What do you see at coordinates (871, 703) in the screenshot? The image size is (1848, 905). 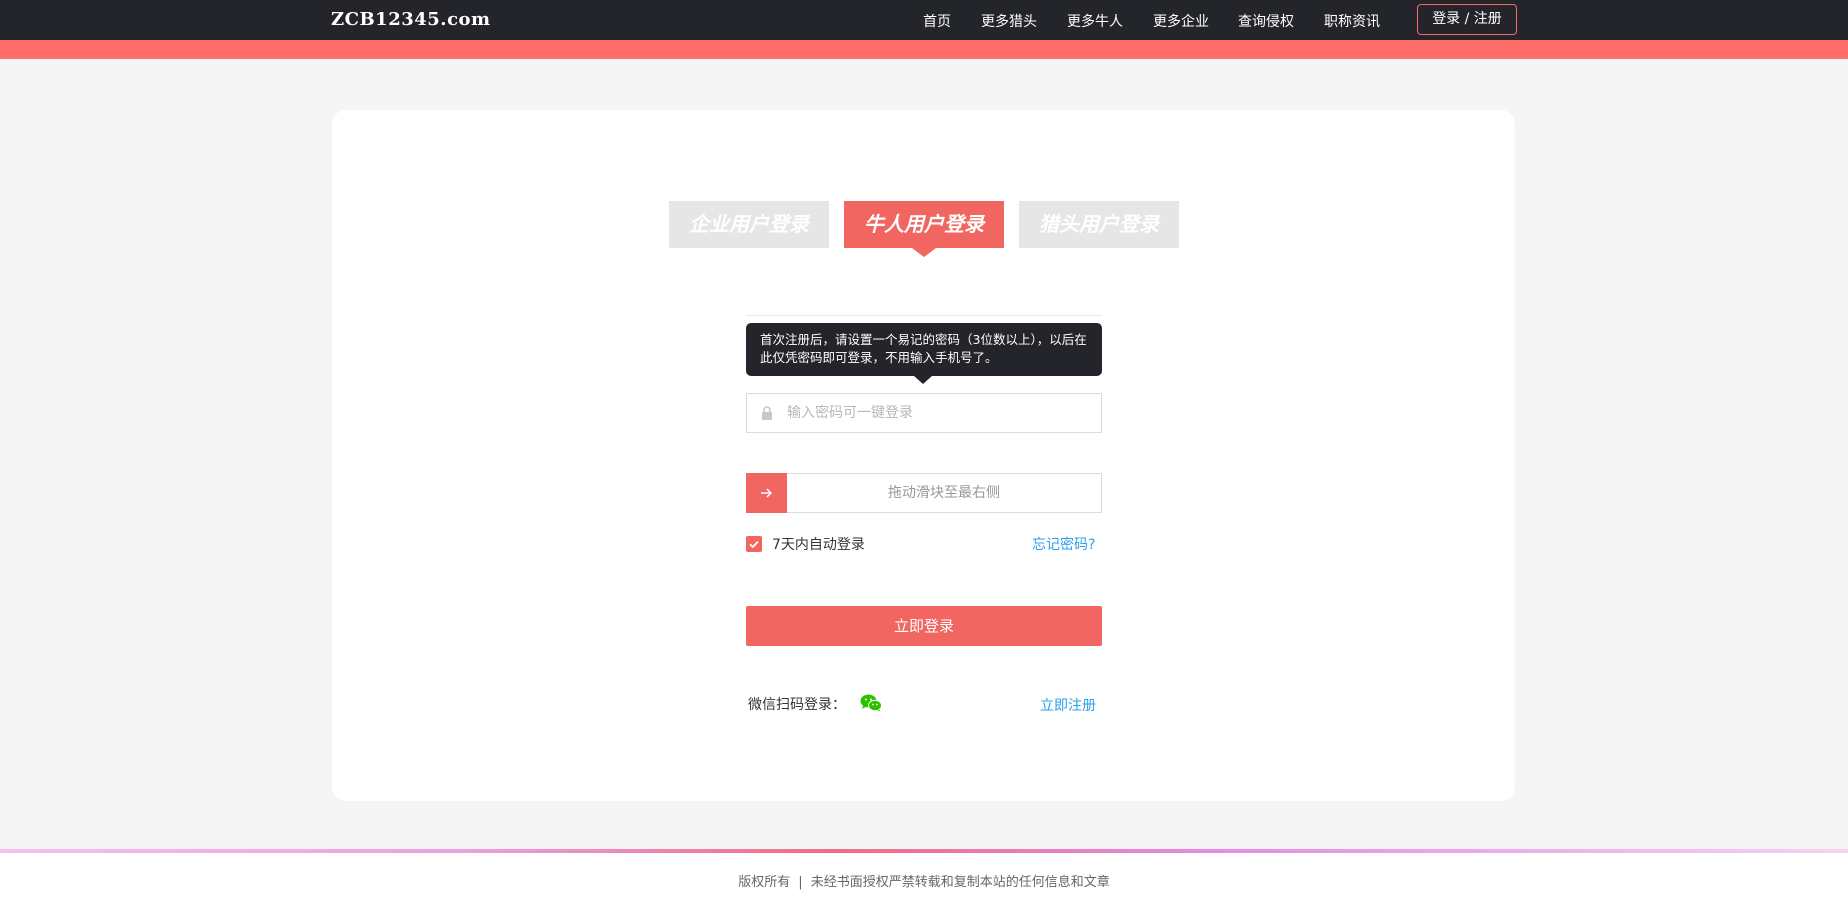 I see `wechat-icon` at bounding box center [871, 703].